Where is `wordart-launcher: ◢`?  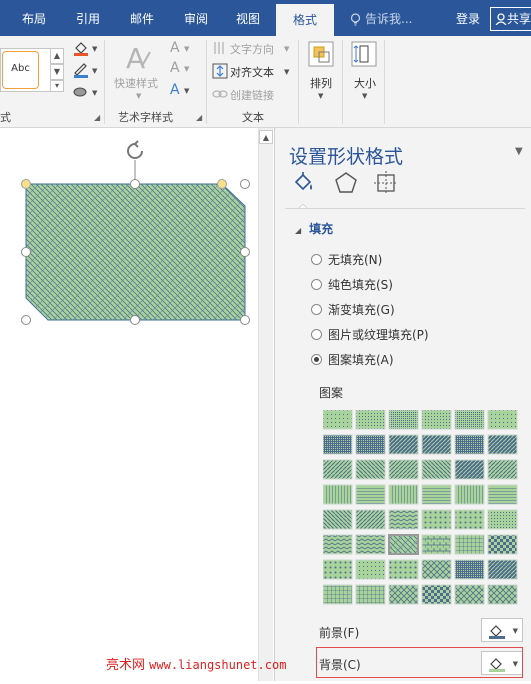
wordart-launcher: ◢ is located at coordinates (199, 117).